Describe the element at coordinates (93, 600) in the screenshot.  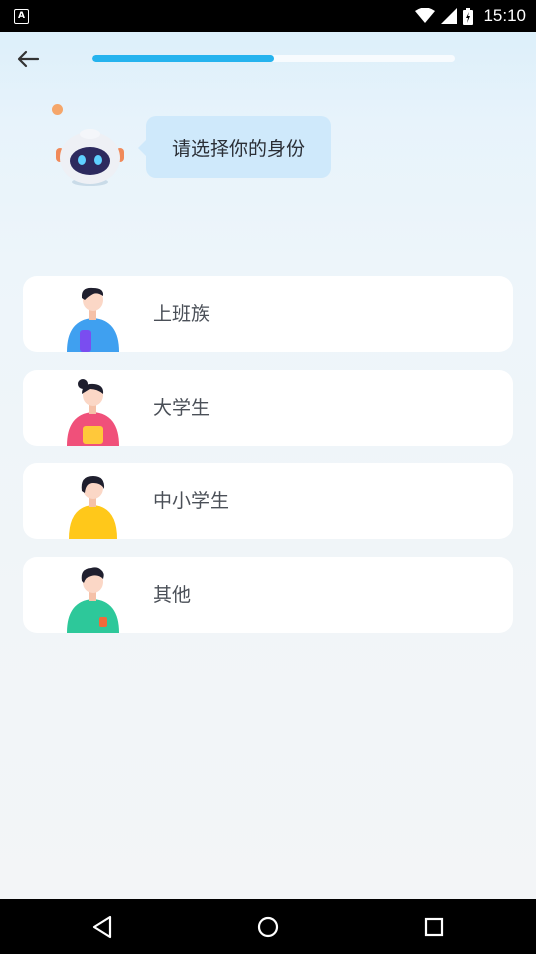
I see `other-avatar-icon` at that location.